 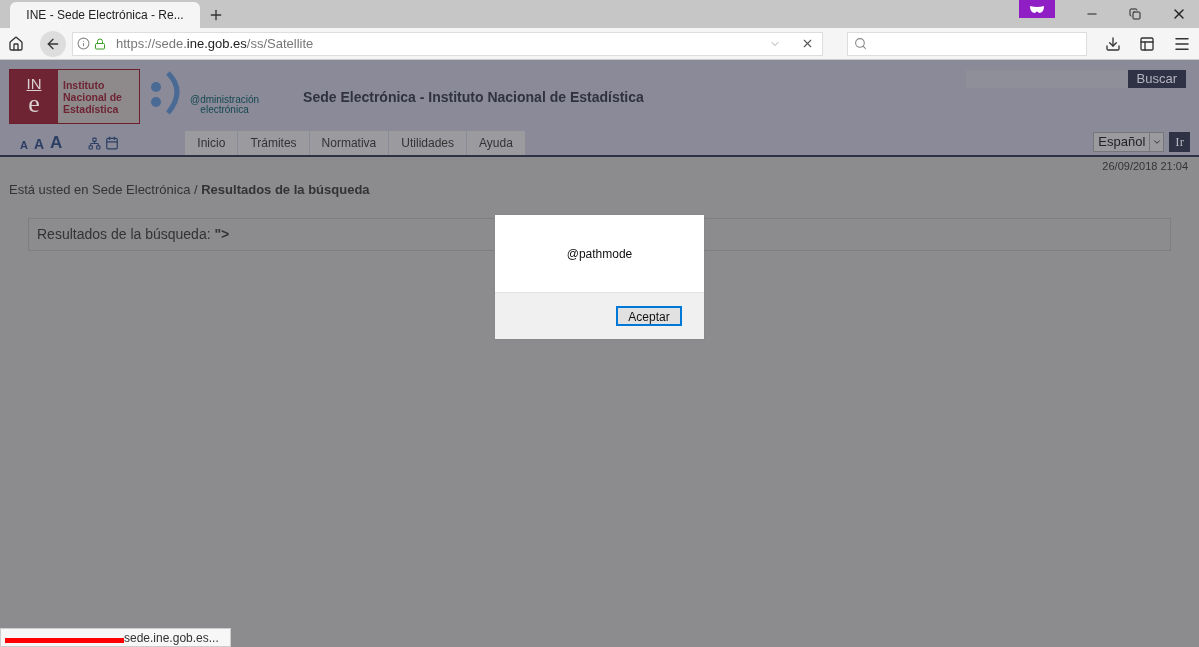 I want to click on search-icon, so click(x=860, y=43).